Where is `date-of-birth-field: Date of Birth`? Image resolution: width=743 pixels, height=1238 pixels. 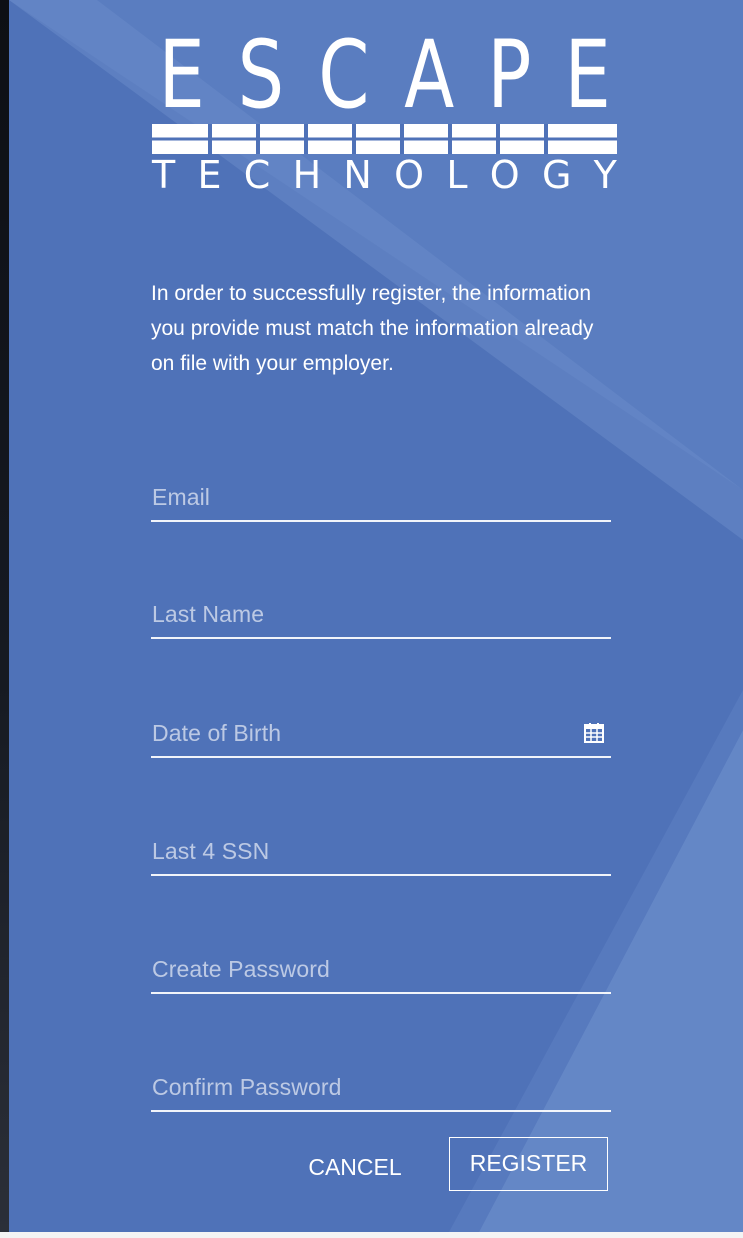
date-of-birth-field: Date of Birth is located at coordinates (381, 732).